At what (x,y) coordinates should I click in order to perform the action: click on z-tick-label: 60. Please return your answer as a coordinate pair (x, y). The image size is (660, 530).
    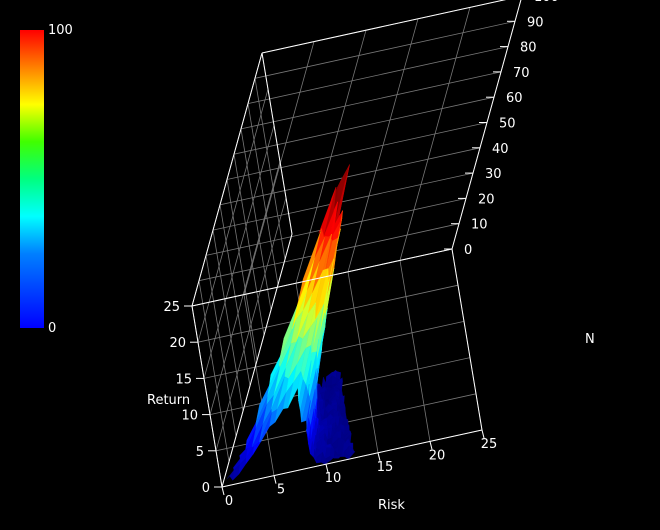
    Looking at the image, I should click on (514, 98).